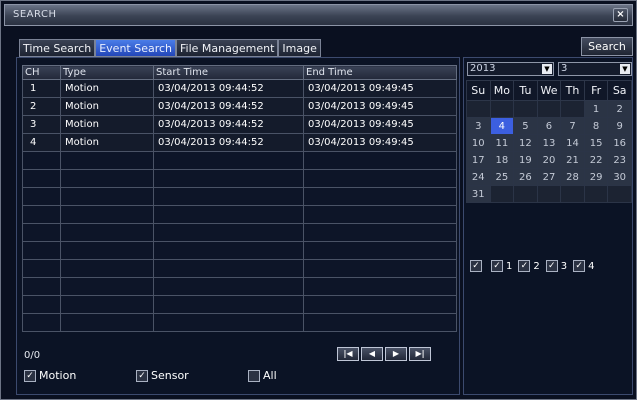 Image resolution: width=637 pixels, height=400 pixels. I want to click on channel-2-checkbox: ✓ 2, so click(529, 266).